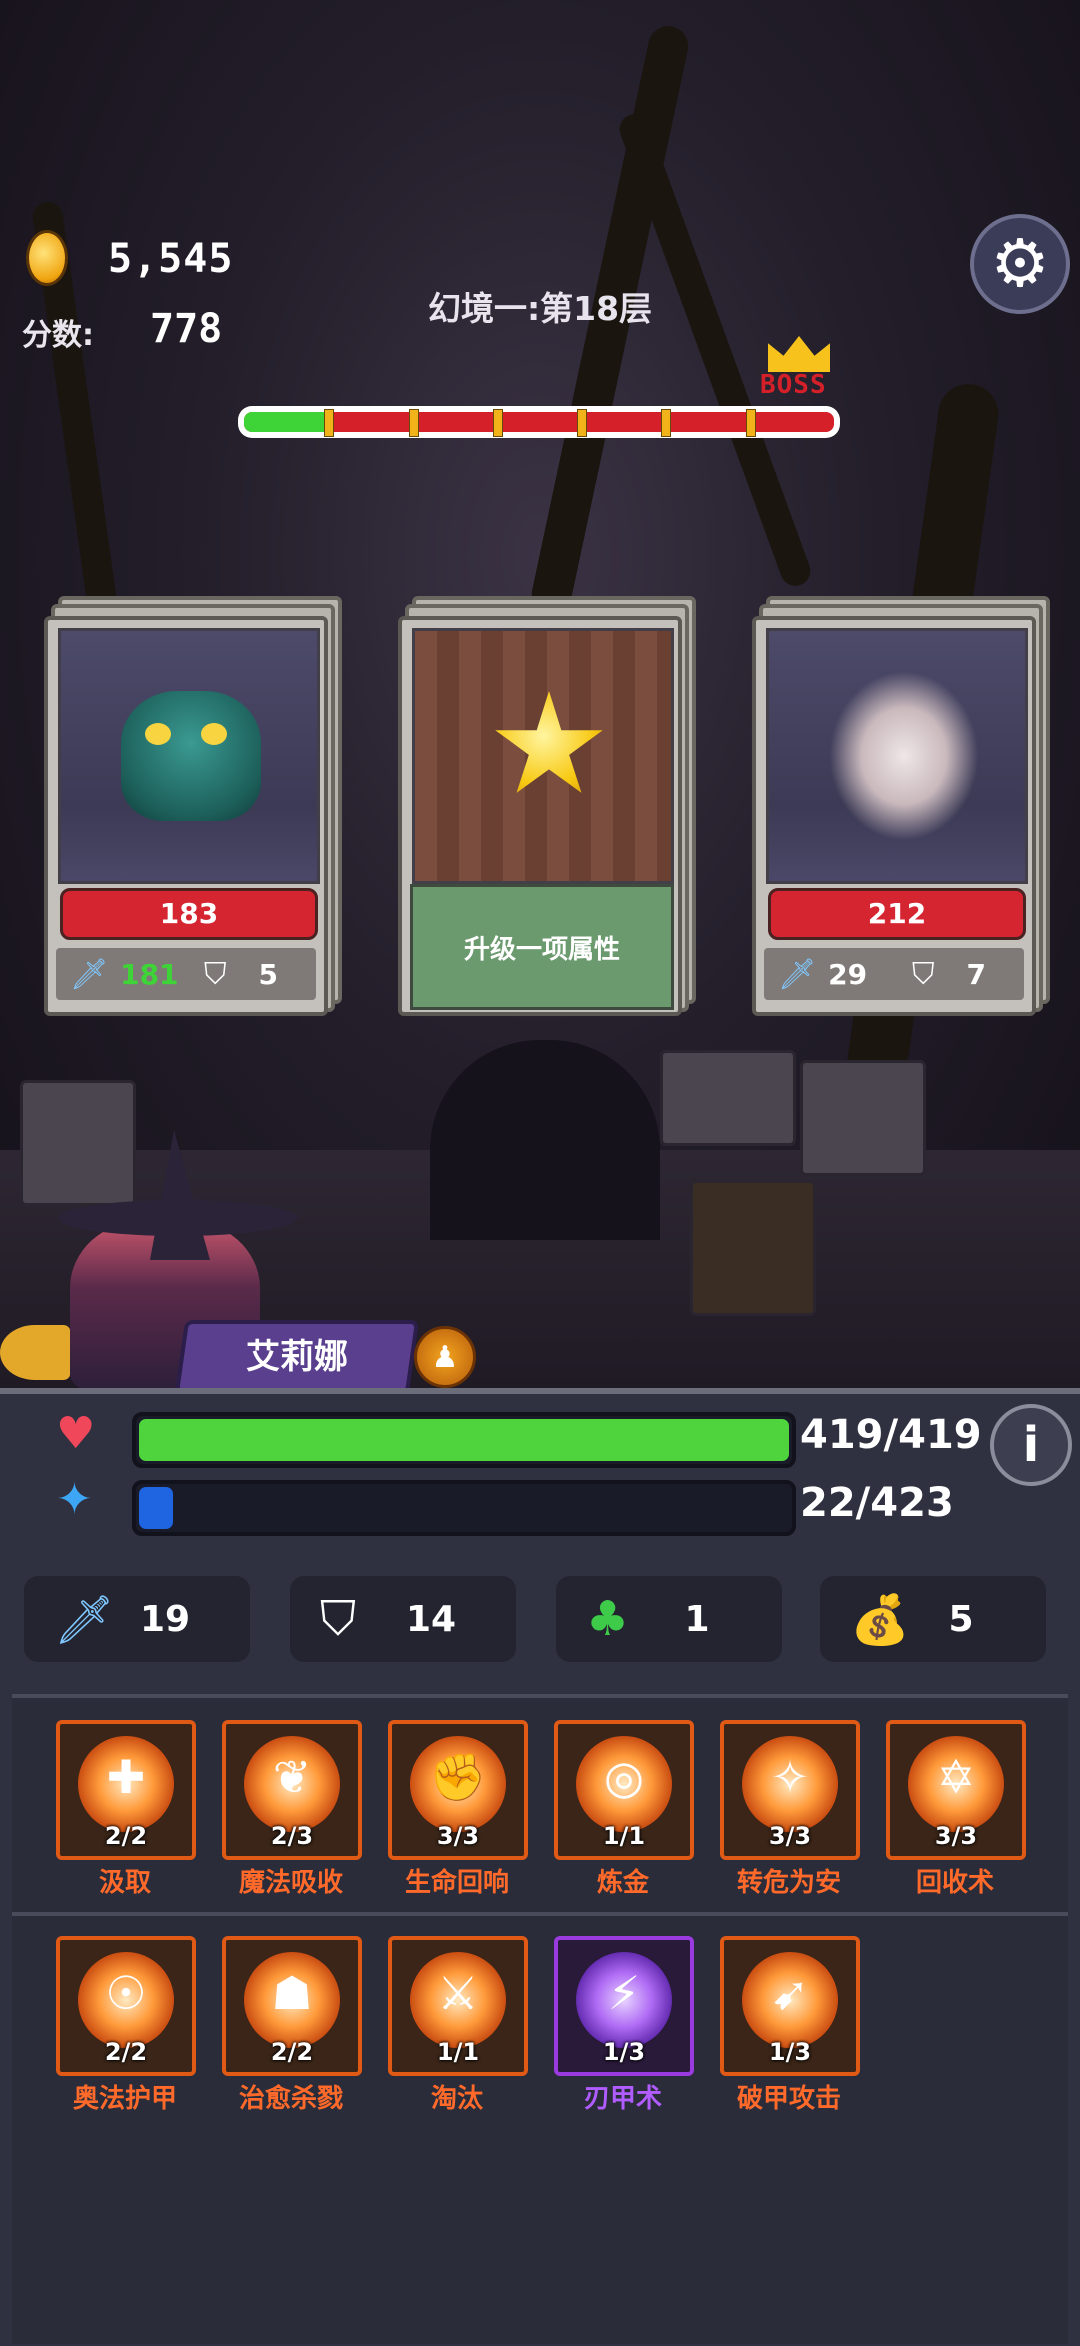 The width and height of the screenshot is (1080, 2346). What do you see at coordinates (268, 974) in the screenshot?
I see `enemy-defense: 5` at bounding box center [268, 974].